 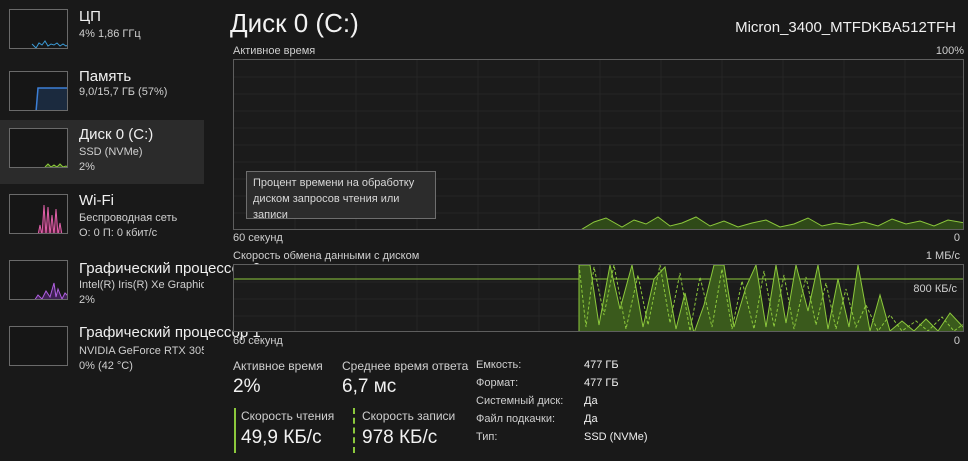 I want to click on active-time-graph-label: Активное время, so click(x=274, y=51).